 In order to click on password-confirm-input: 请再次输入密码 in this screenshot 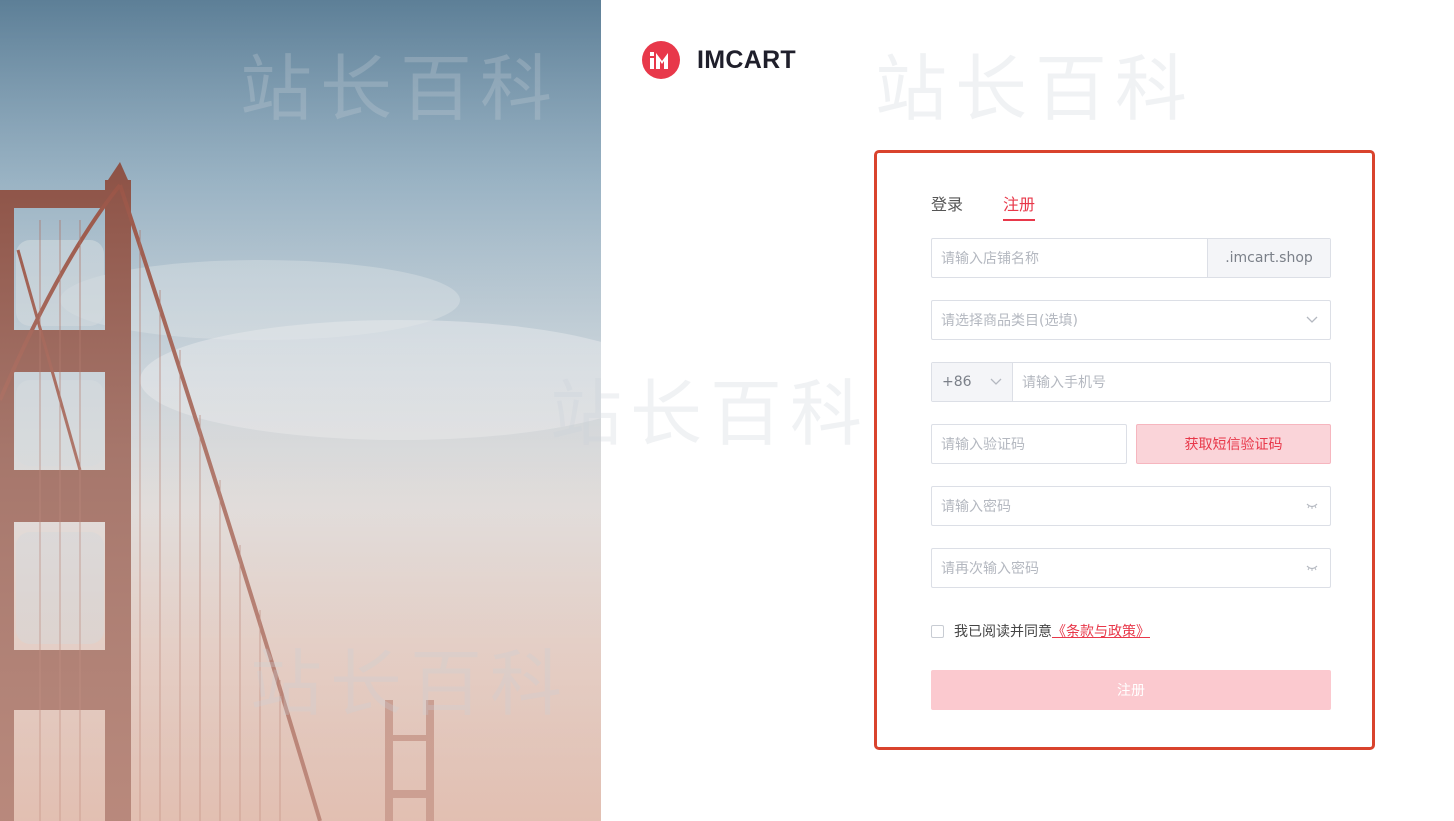, I will do `click(1113, 568)`.